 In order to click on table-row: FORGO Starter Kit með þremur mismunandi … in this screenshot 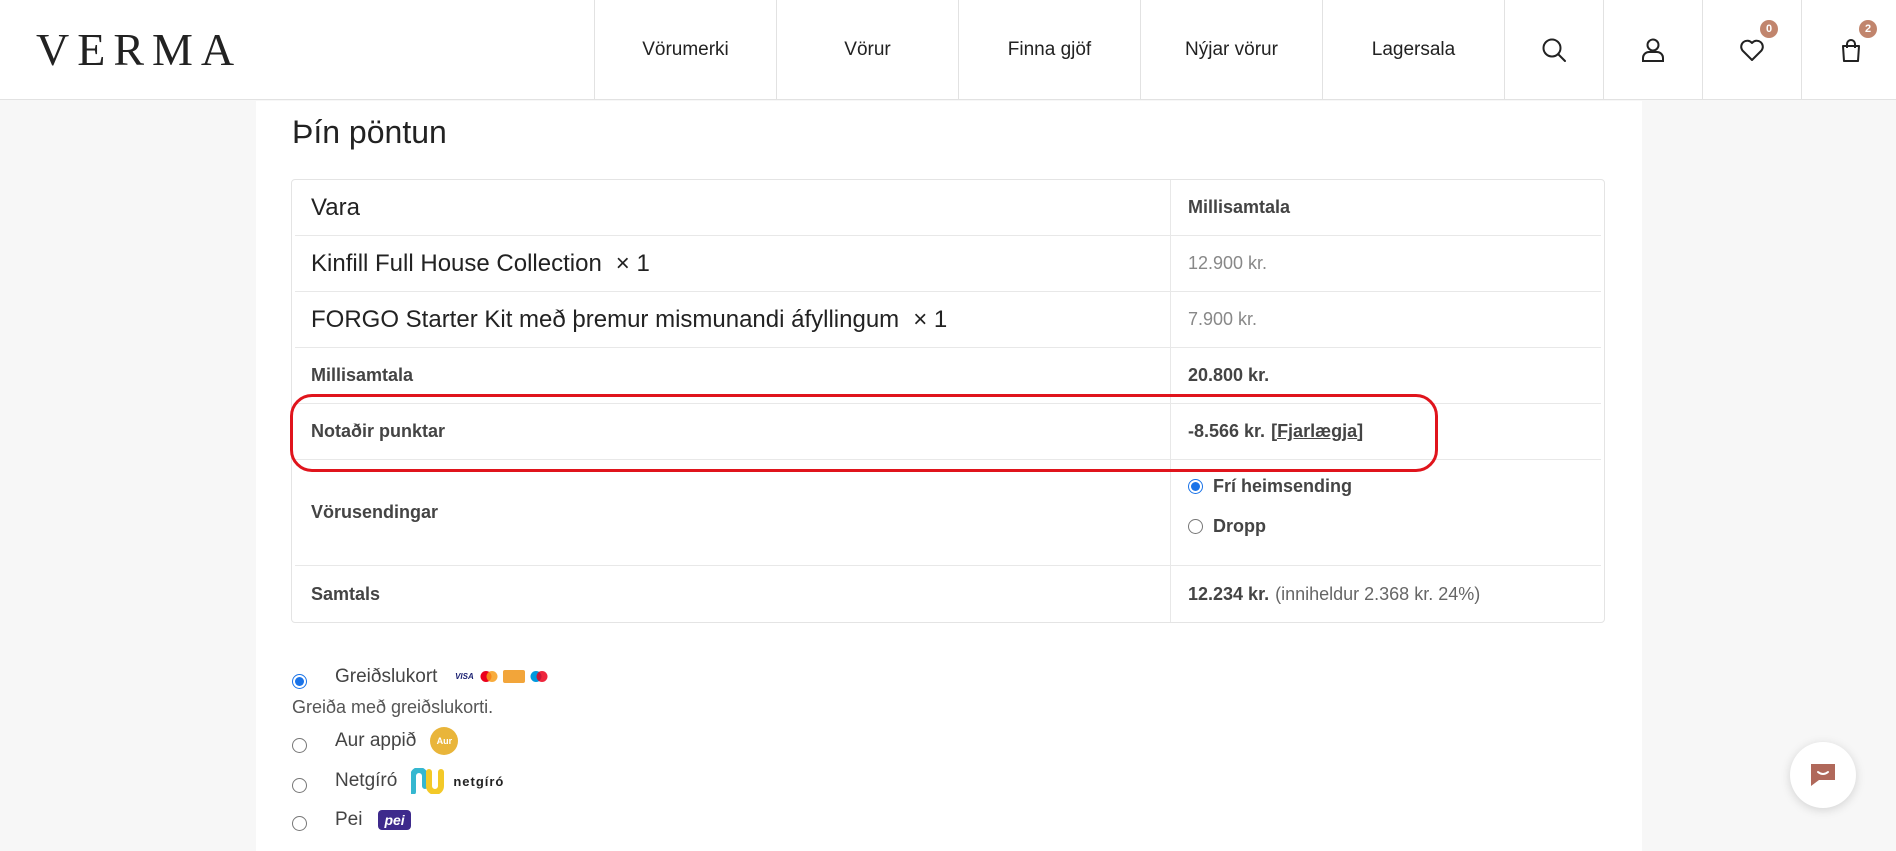, I will do `click(948, 320)`.